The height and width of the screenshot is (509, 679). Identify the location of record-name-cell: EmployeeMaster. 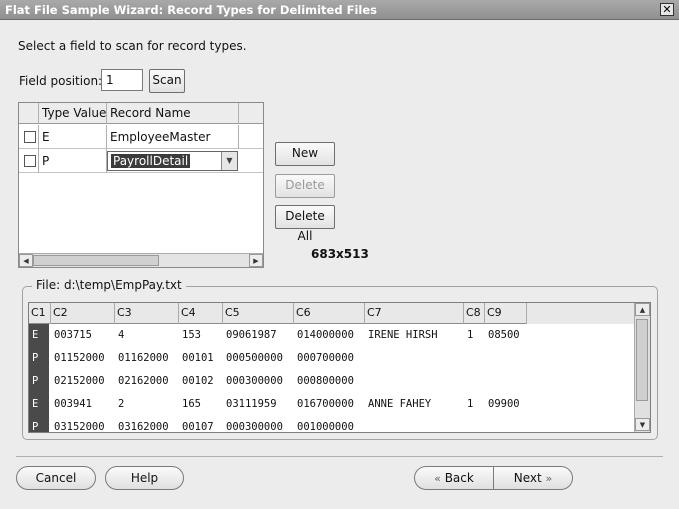
(173, 137).